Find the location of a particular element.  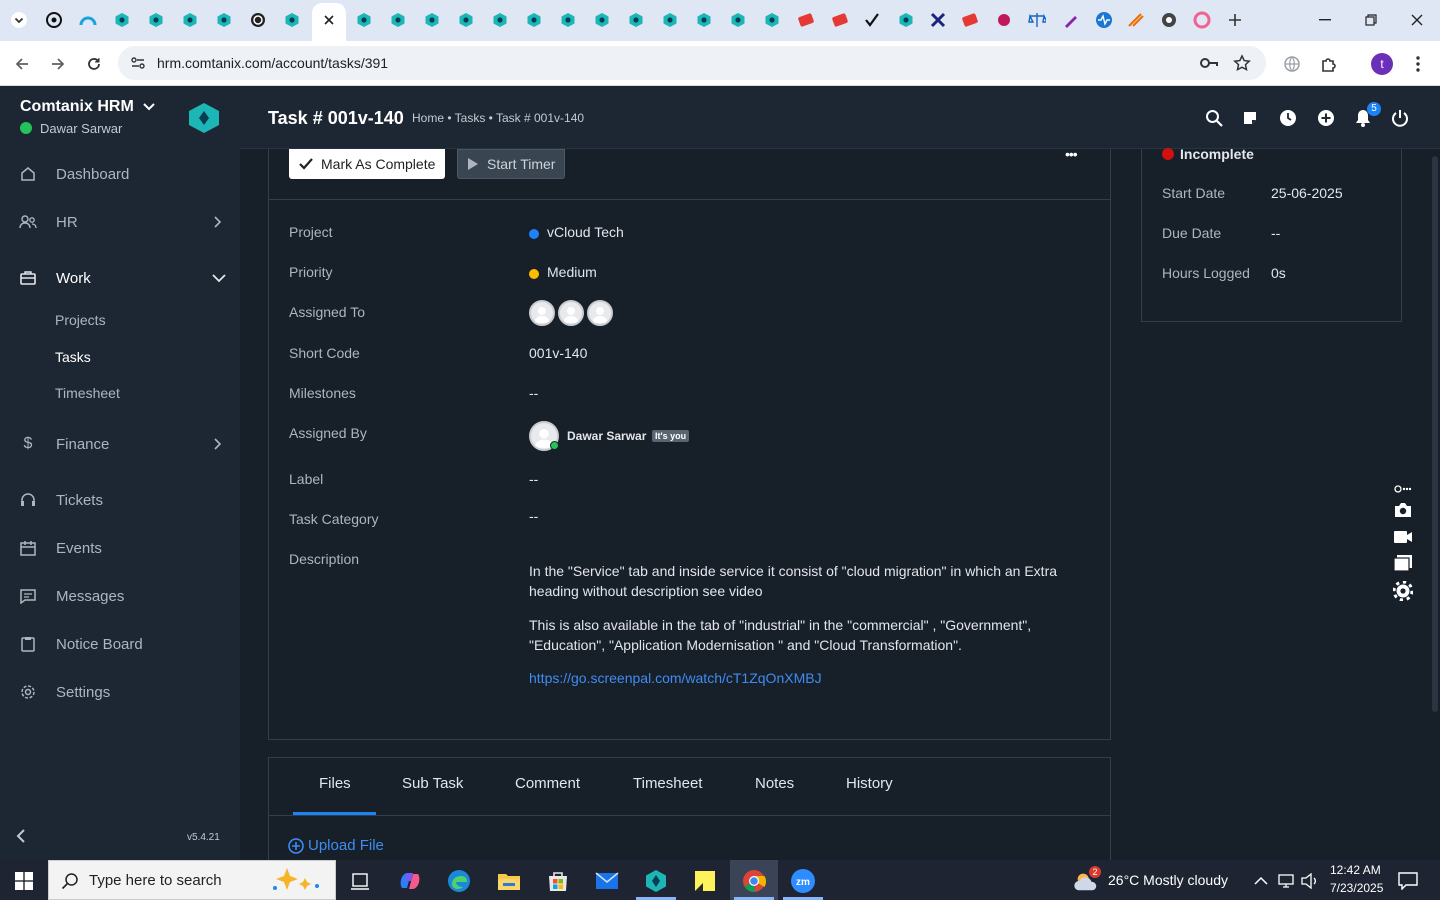

browser-menu-icon is located at coordinates (1418, 64).